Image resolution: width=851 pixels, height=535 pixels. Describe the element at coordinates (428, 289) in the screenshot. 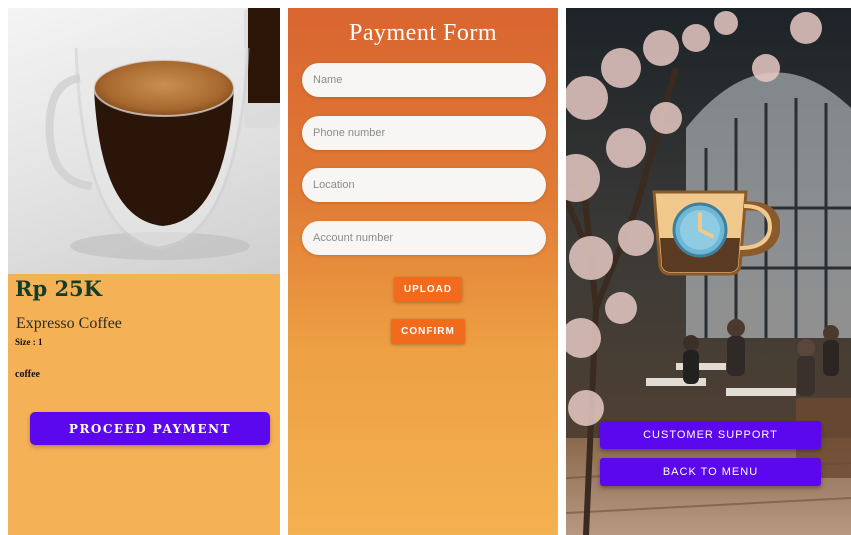

I see `upload-button: UPLOAD` at that location.